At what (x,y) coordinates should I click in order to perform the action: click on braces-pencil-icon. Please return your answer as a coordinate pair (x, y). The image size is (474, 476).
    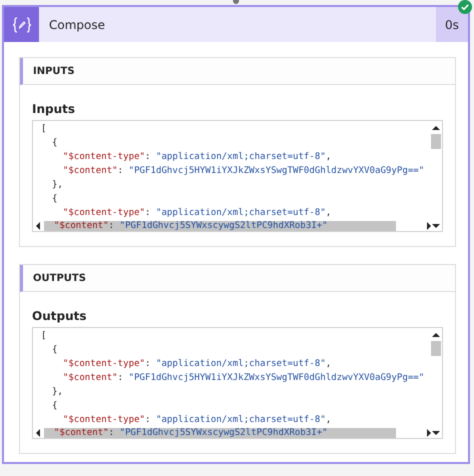
    Looking at the image, I should click on (22, 24).